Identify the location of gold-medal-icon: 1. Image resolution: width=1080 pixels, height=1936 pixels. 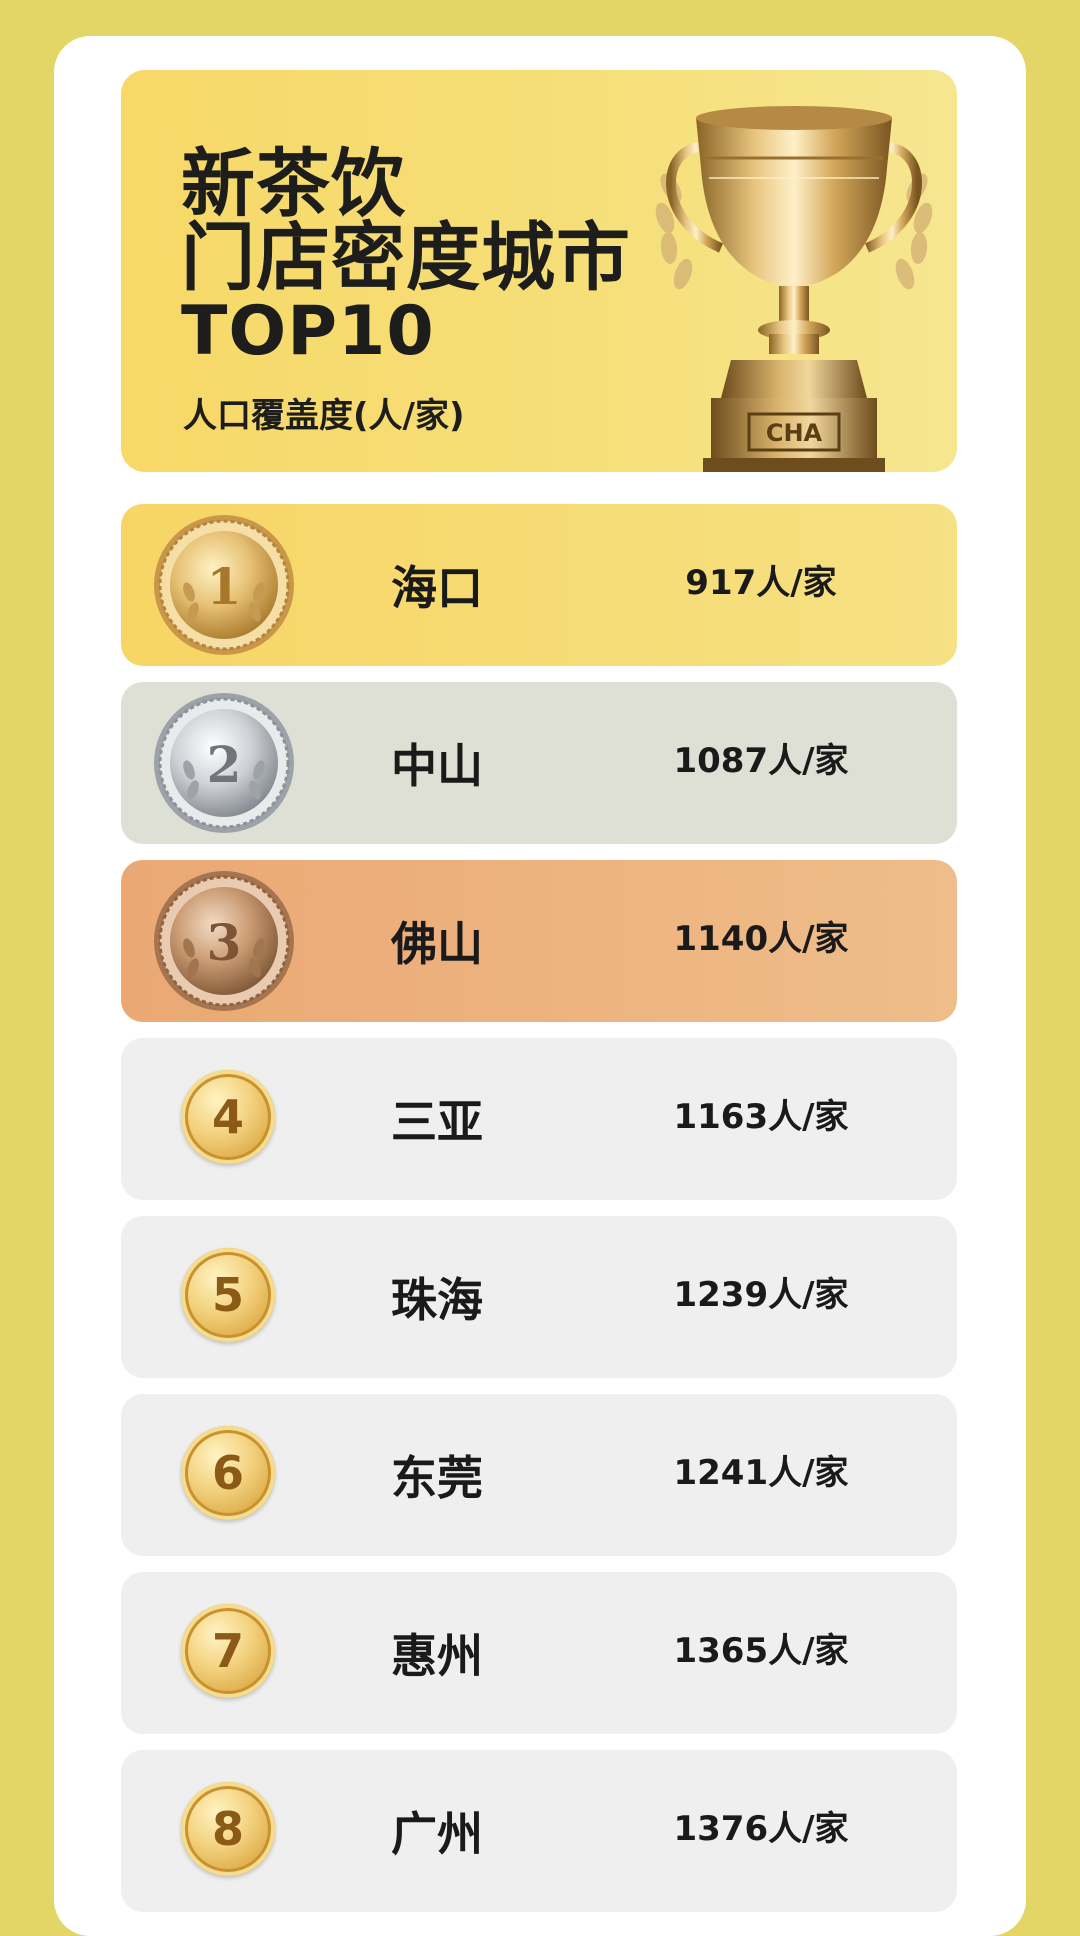
(224, 585).